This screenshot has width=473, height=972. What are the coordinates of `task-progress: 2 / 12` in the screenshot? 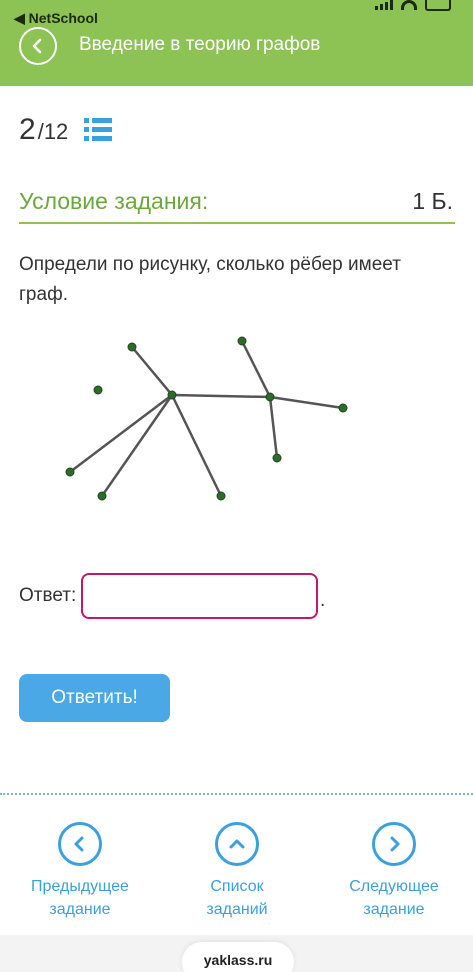 It's located at (43, 130).